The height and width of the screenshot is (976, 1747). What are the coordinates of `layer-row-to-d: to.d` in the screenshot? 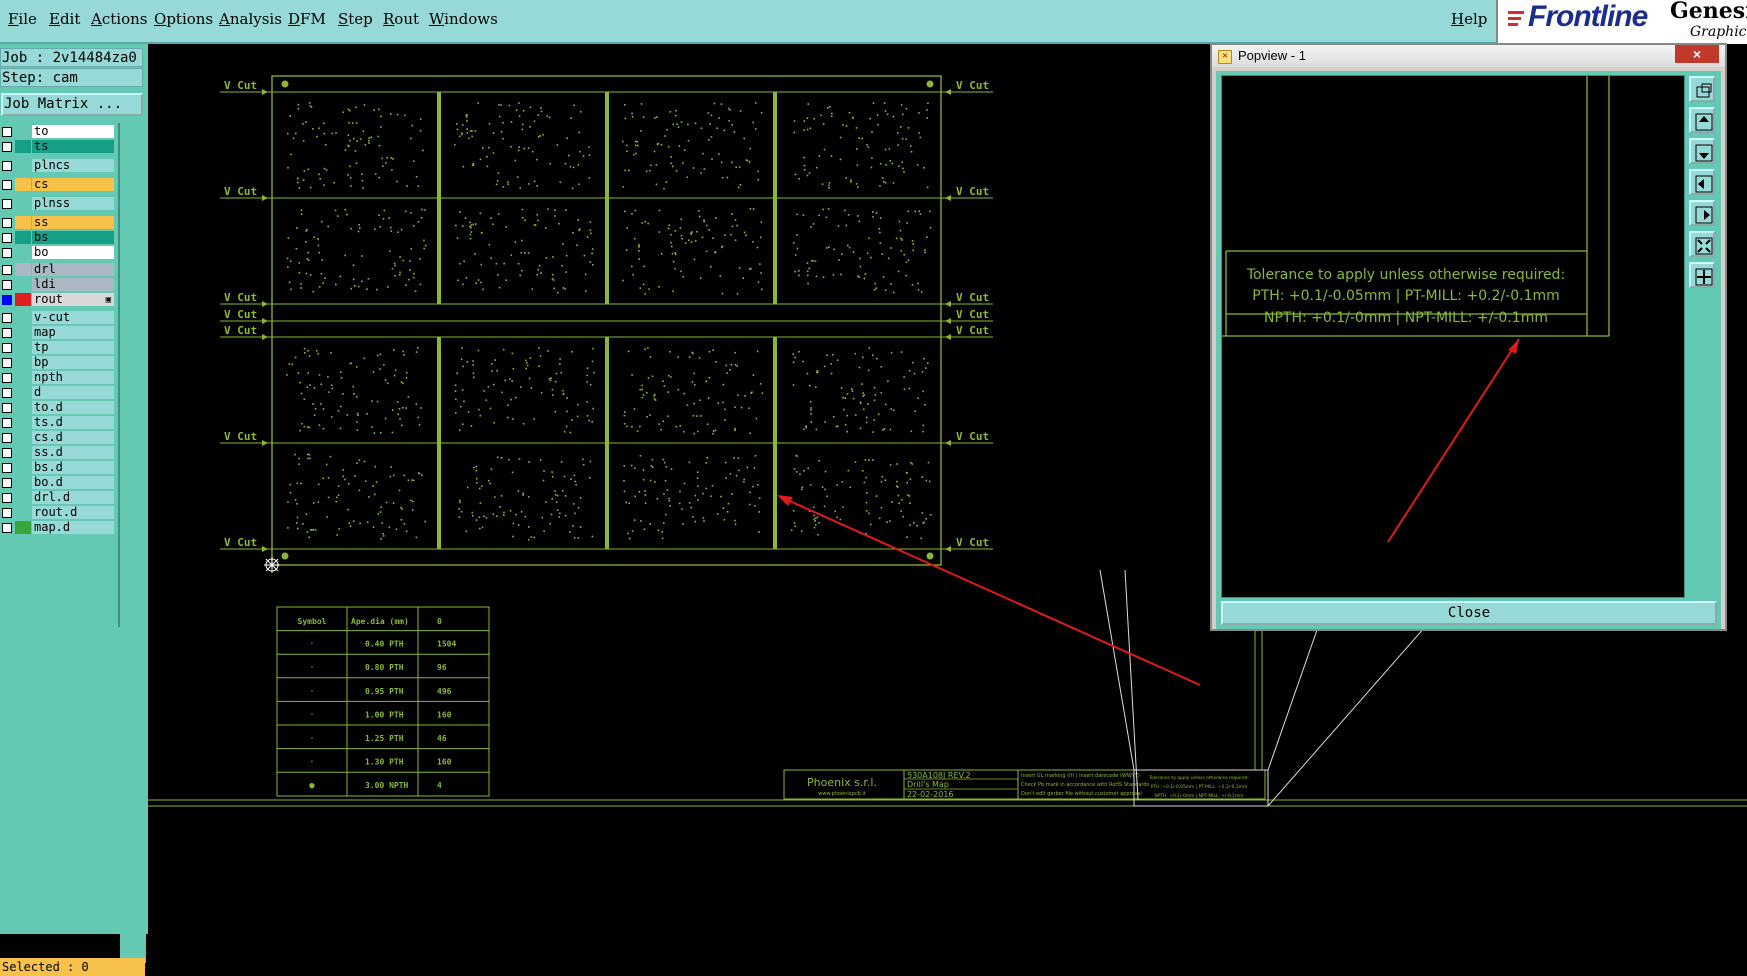 It's located at (58, 407).